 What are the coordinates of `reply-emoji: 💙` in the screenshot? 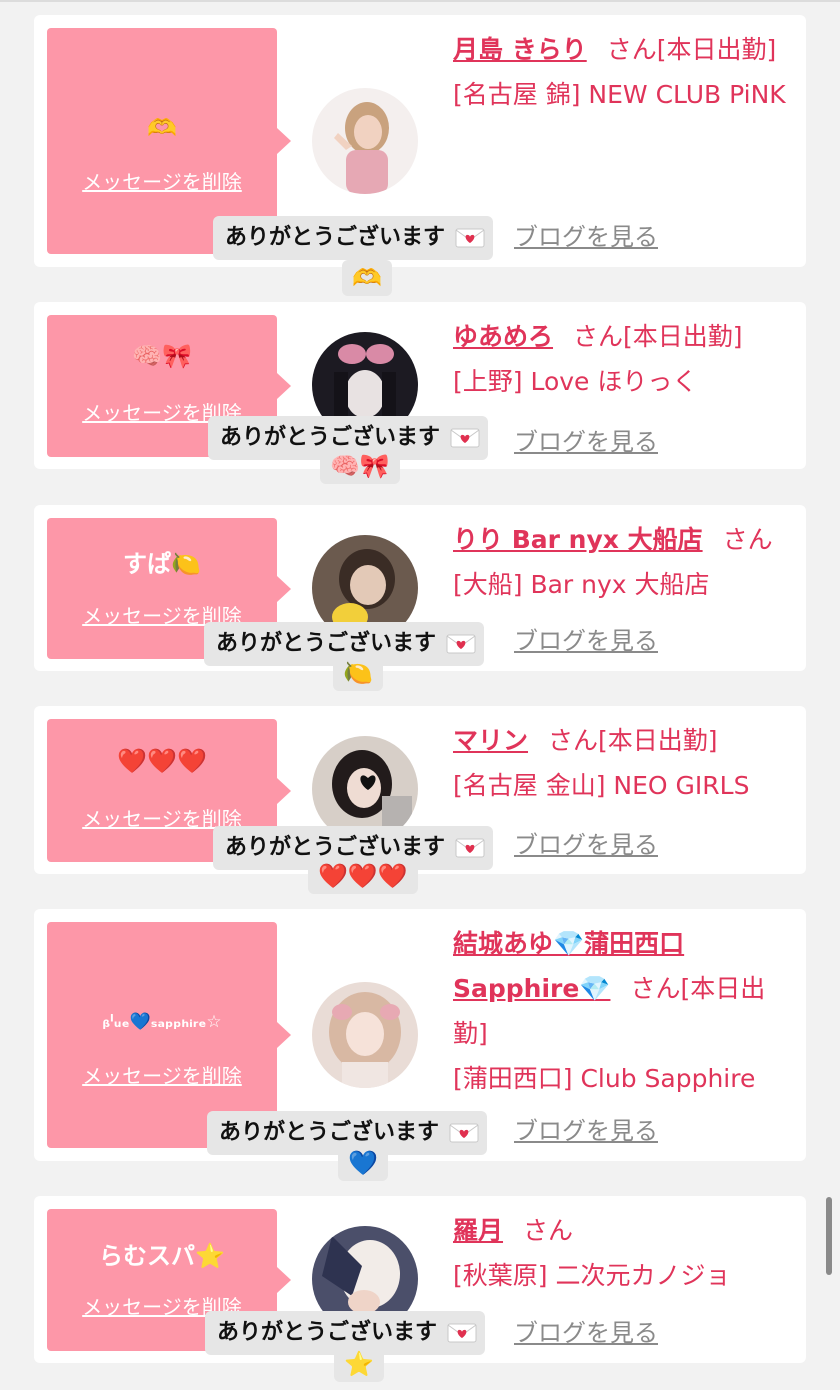 It's located at (363, 1163).